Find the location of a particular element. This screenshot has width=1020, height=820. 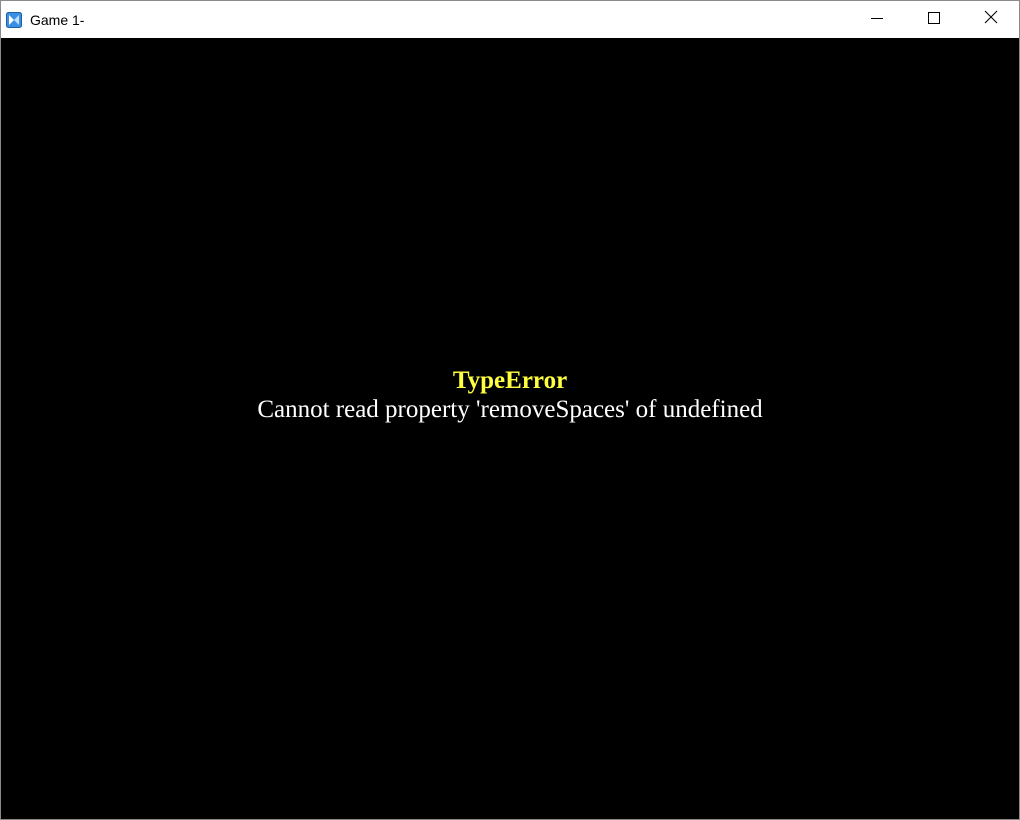

close-icon is located at coordinates (991, 19).